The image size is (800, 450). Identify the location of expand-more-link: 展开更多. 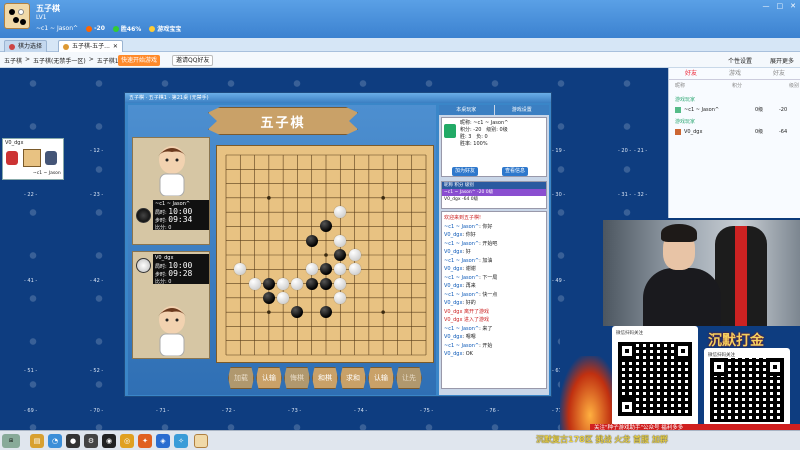
(782, 60).